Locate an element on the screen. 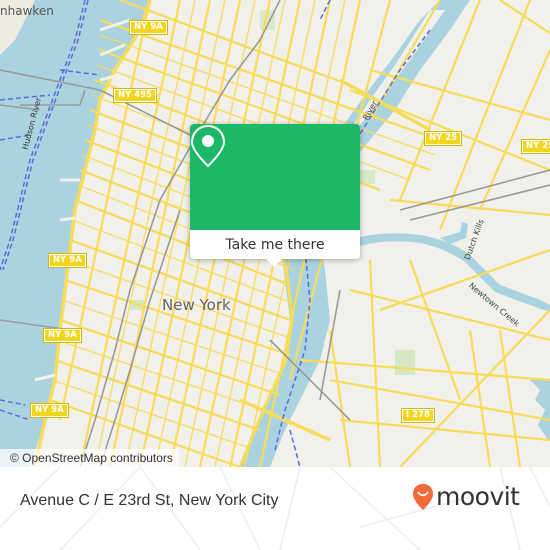 This screenshot has height=550, width=550. popup-pointer is located at coordinates (274, 263).